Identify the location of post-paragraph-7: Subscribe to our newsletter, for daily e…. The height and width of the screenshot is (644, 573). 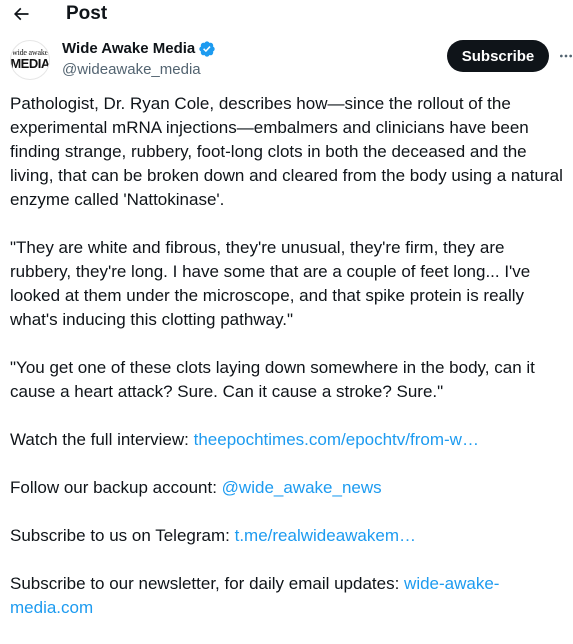
(288, 596).